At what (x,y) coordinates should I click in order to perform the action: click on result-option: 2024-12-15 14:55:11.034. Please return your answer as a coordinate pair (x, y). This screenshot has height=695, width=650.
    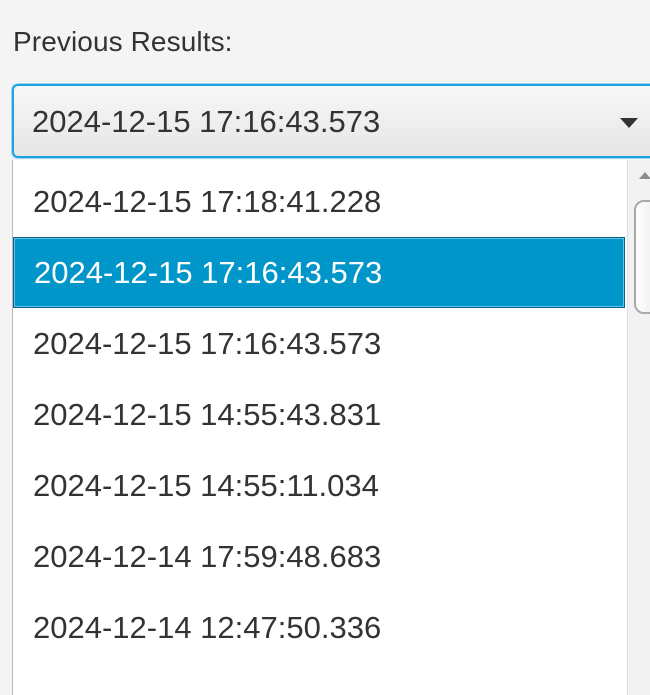
    Looking at the image, I should click on (319, 485).